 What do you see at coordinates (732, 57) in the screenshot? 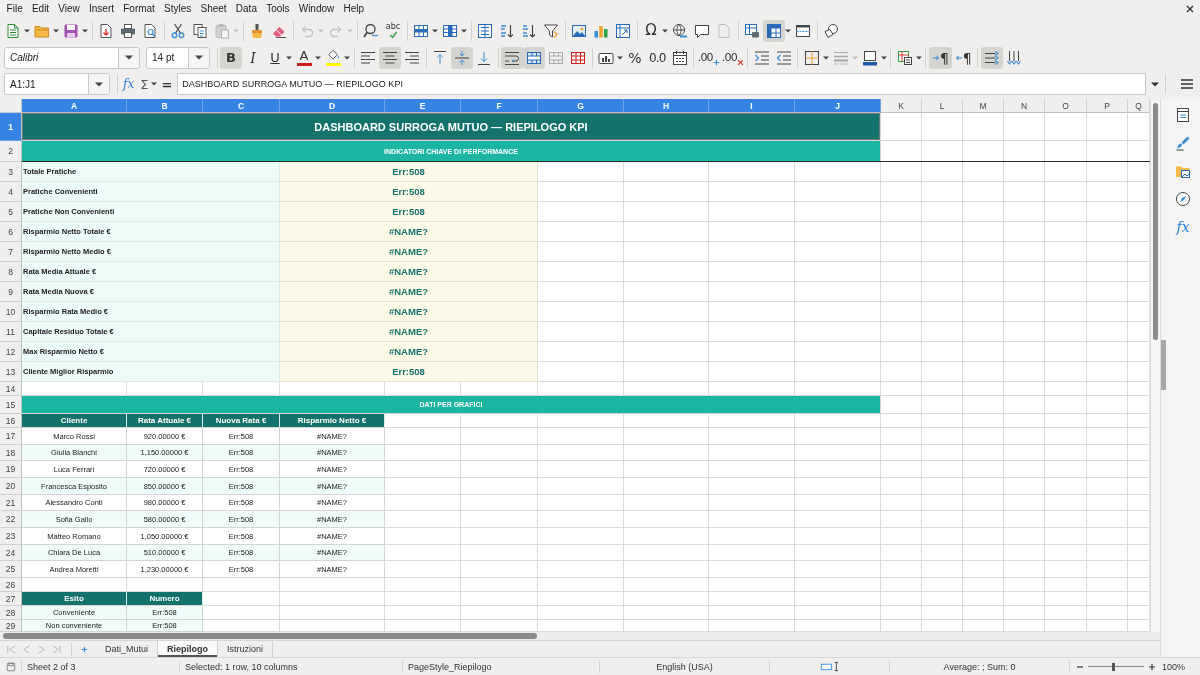
I see `delete-decimal-button: .00` at bounding box center [732, 57].